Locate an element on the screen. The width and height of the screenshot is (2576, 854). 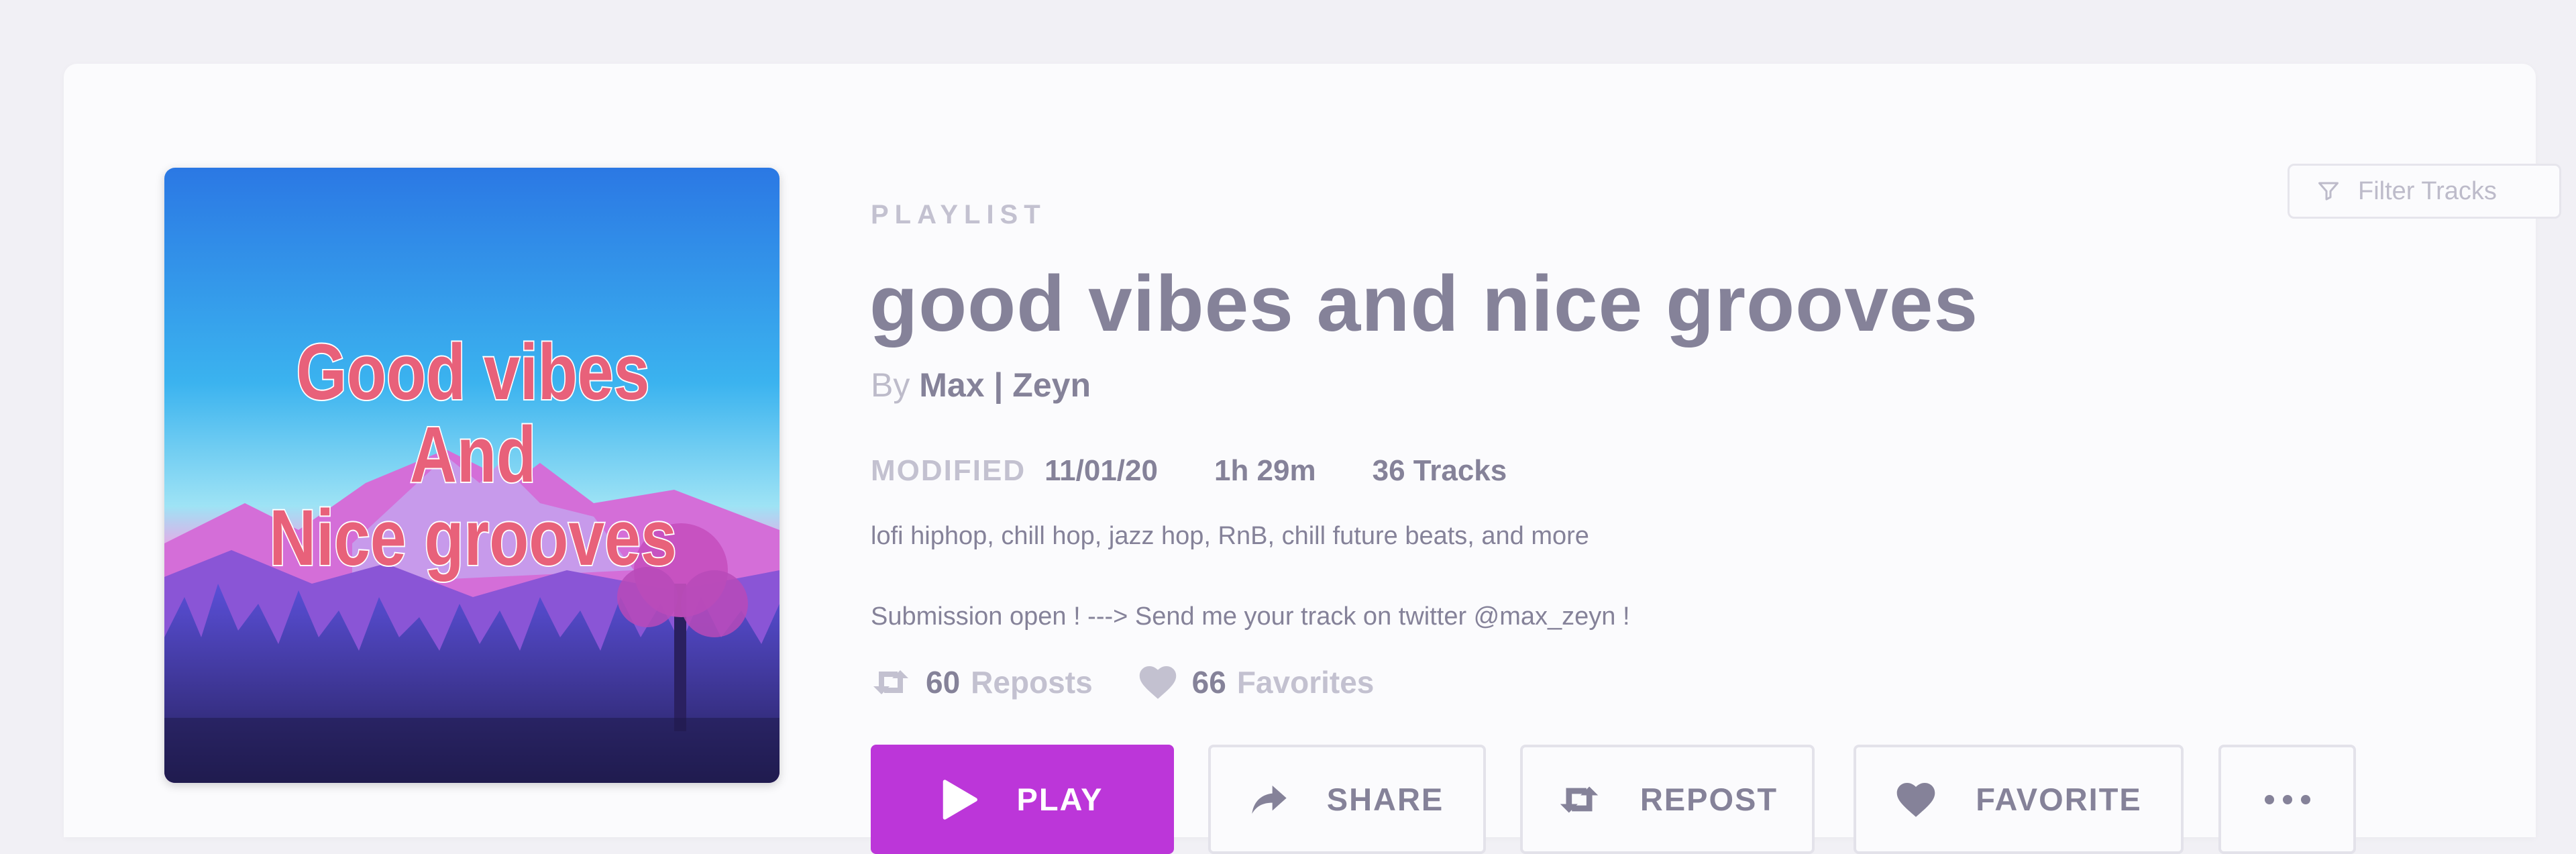
artwork-text-line2: And is located at coordinates (473, 454).